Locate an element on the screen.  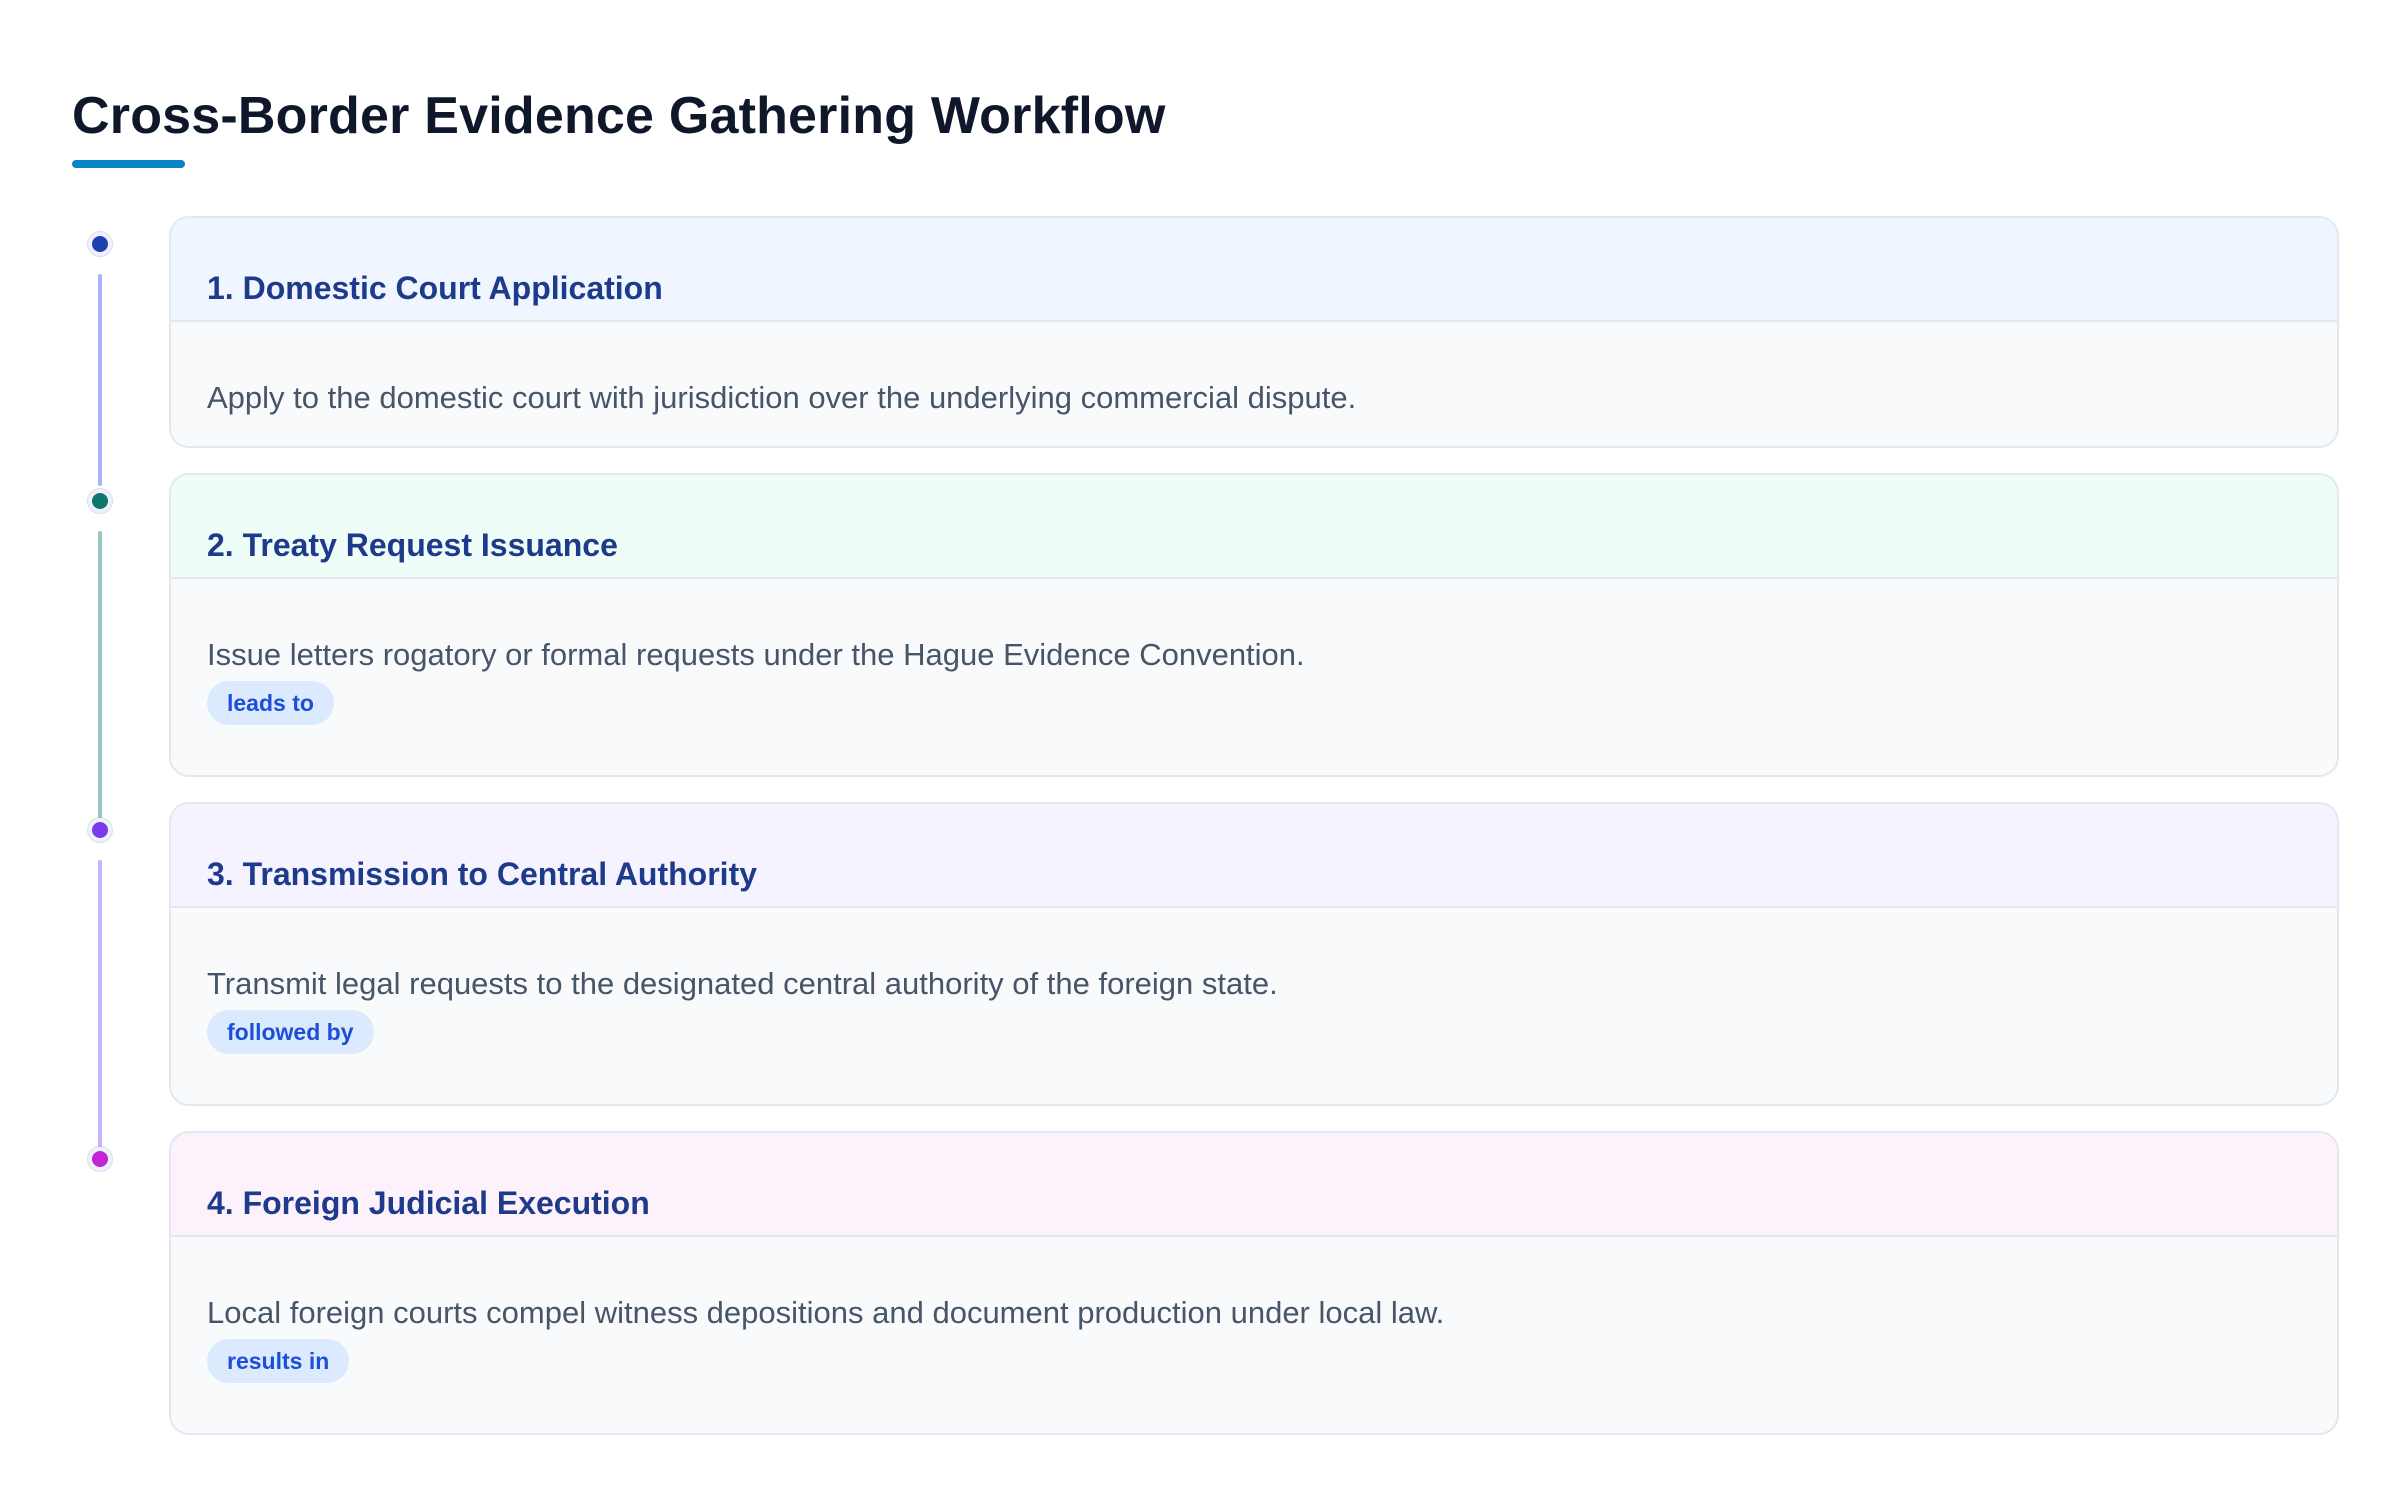
relation-badge: leads to is located at coordinates (270, 703).